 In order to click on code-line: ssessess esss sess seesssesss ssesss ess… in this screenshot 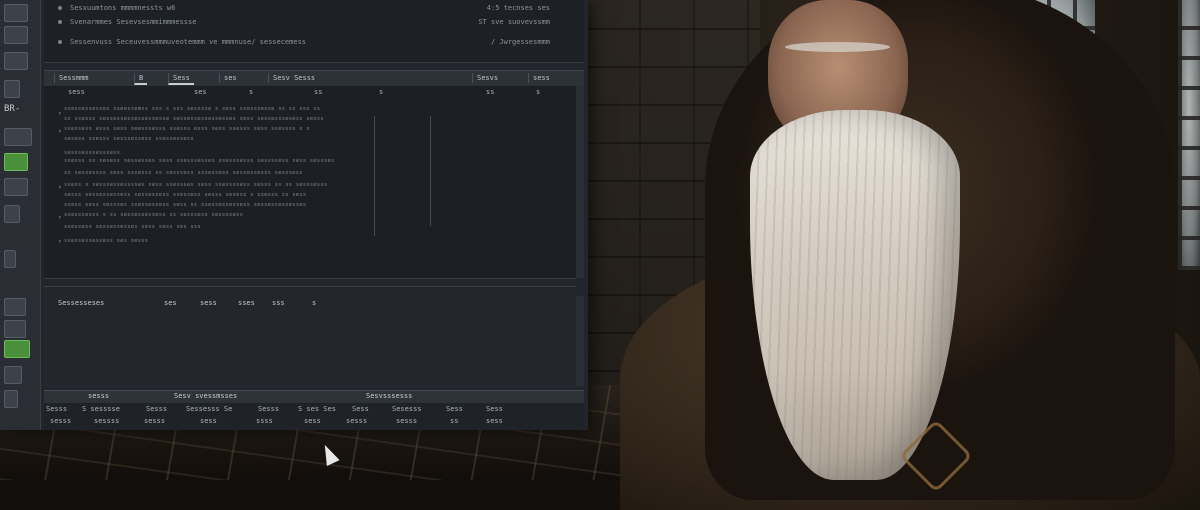, I will do `click(187, 129)`.